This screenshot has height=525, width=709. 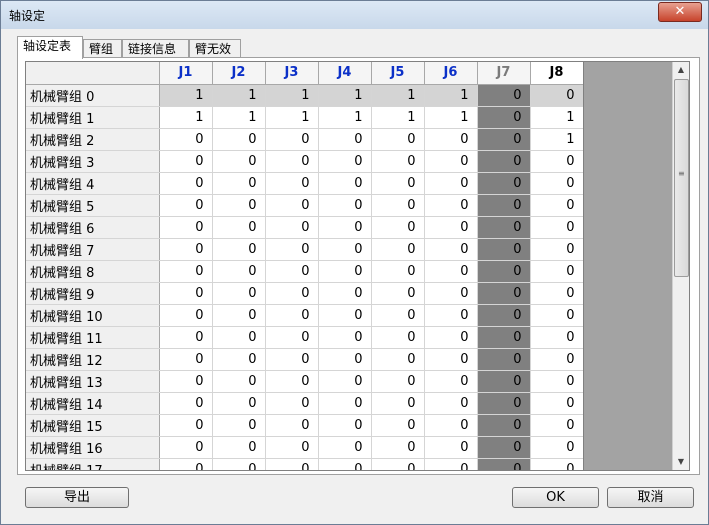 I want to click on cell-j2: 1, so click(x=239, y=117).